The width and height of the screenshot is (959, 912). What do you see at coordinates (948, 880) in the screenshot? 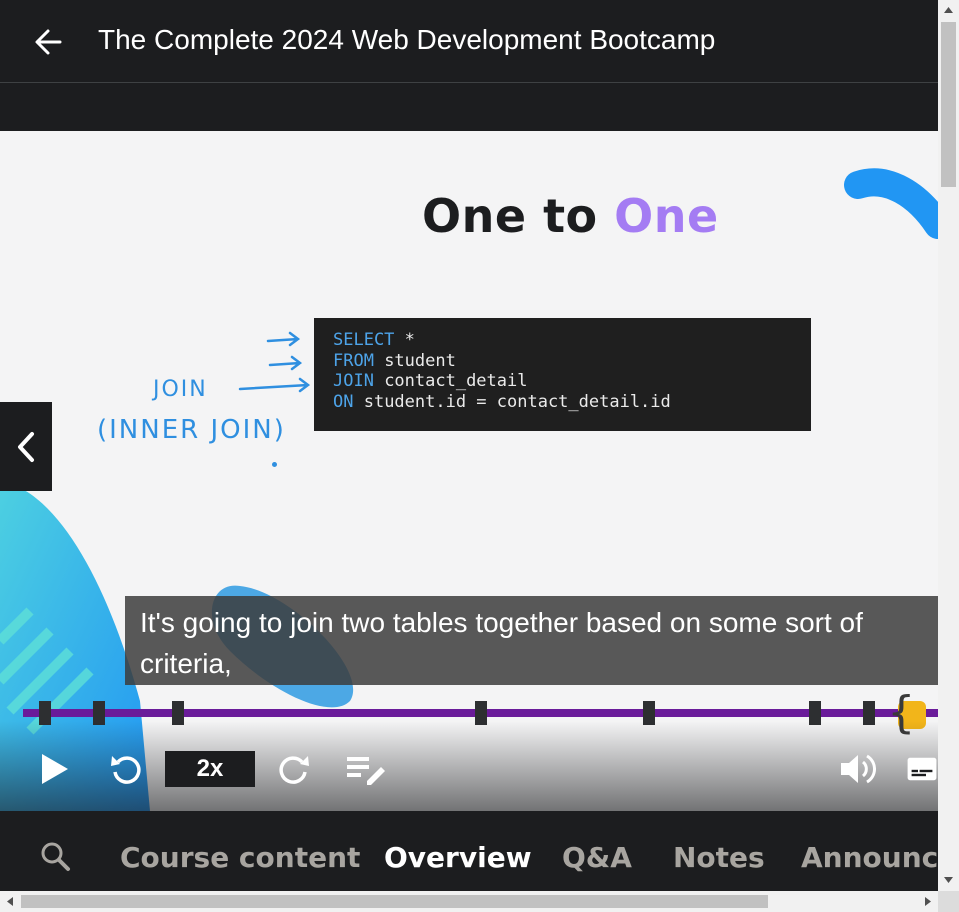
I see `scroll-down-icon` at bounding box center [948, 880].